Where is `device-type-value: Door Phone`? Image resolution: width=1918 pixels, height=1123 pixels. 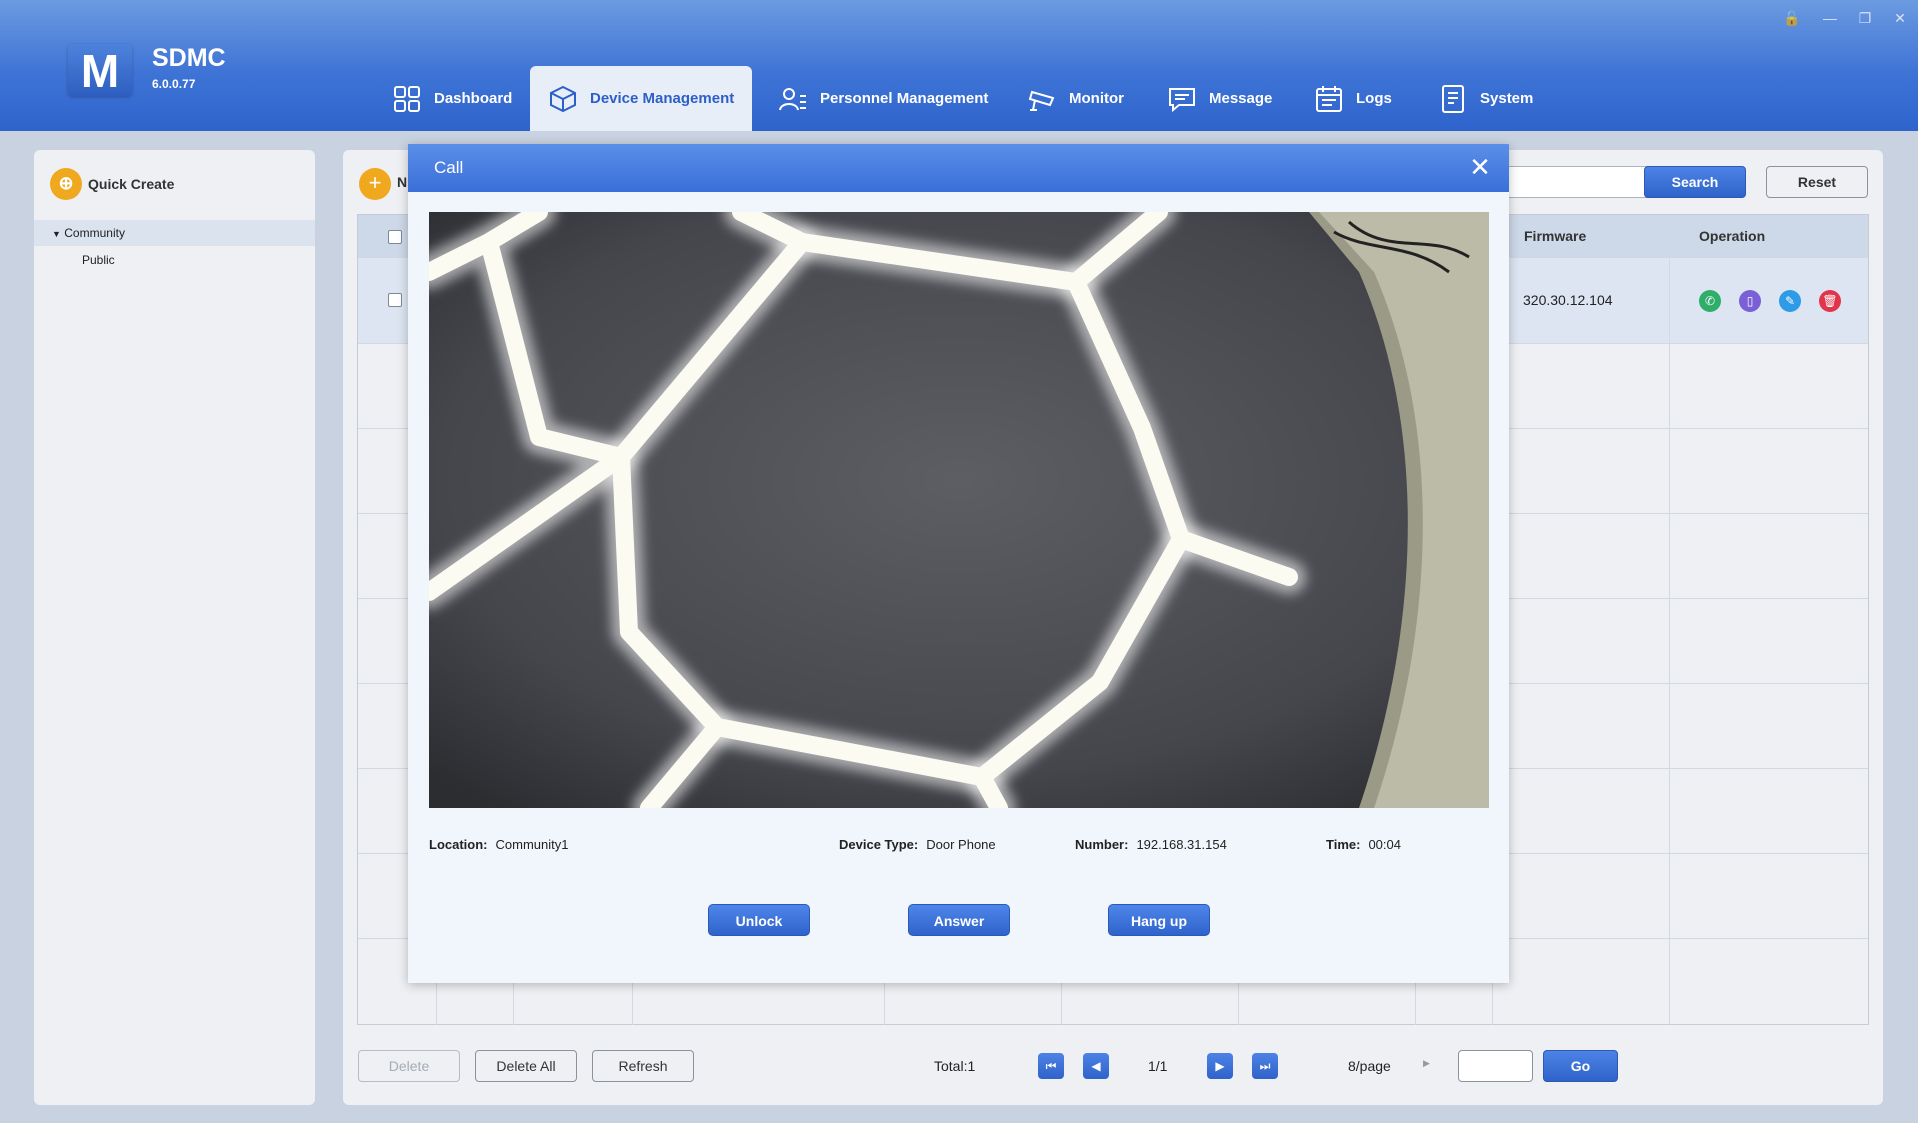
device-type-value: Door Phone is located at coordinates (961, 844).